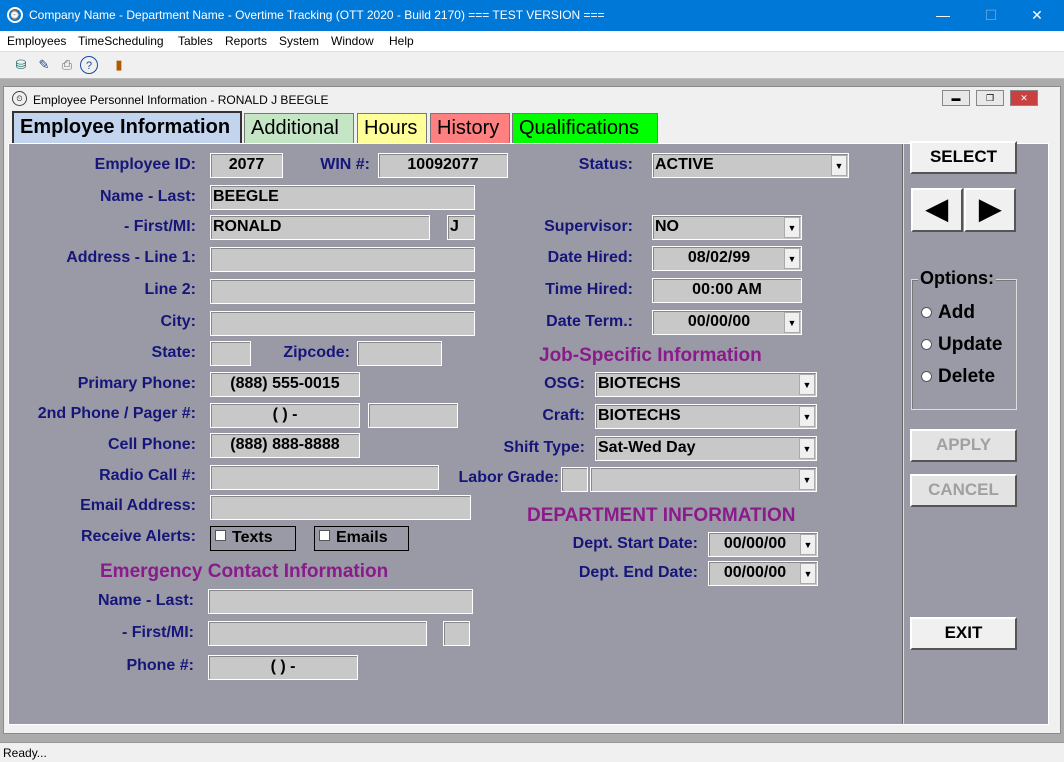  What do you see at coordinates (44, 65) in the screenshot?
I see `edit-icon: ✎` at bounding box center [44, 65].